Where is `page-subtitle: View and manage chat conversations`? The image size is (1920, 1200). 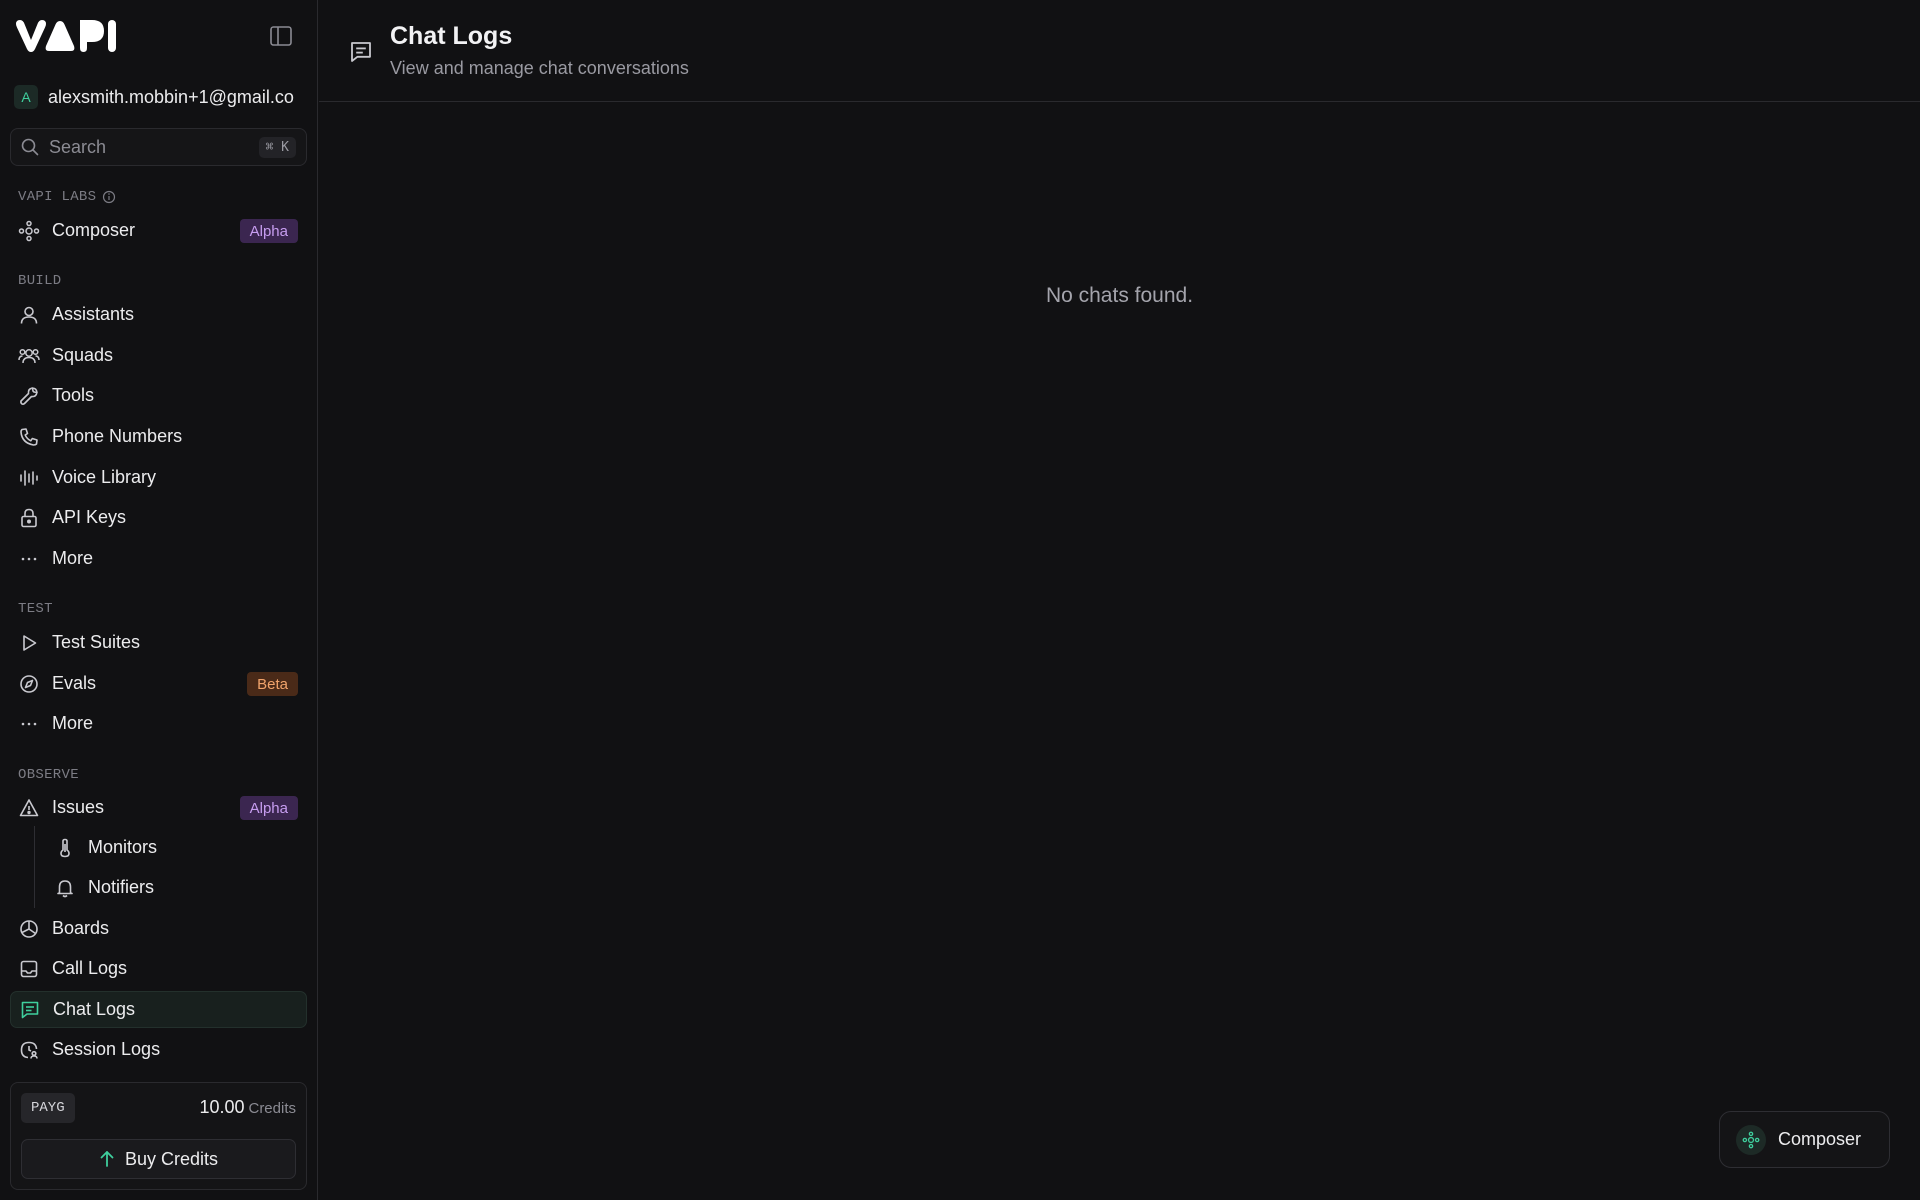
page-subtitle: View and manage chat conversations is located at coordinates (539, 68).